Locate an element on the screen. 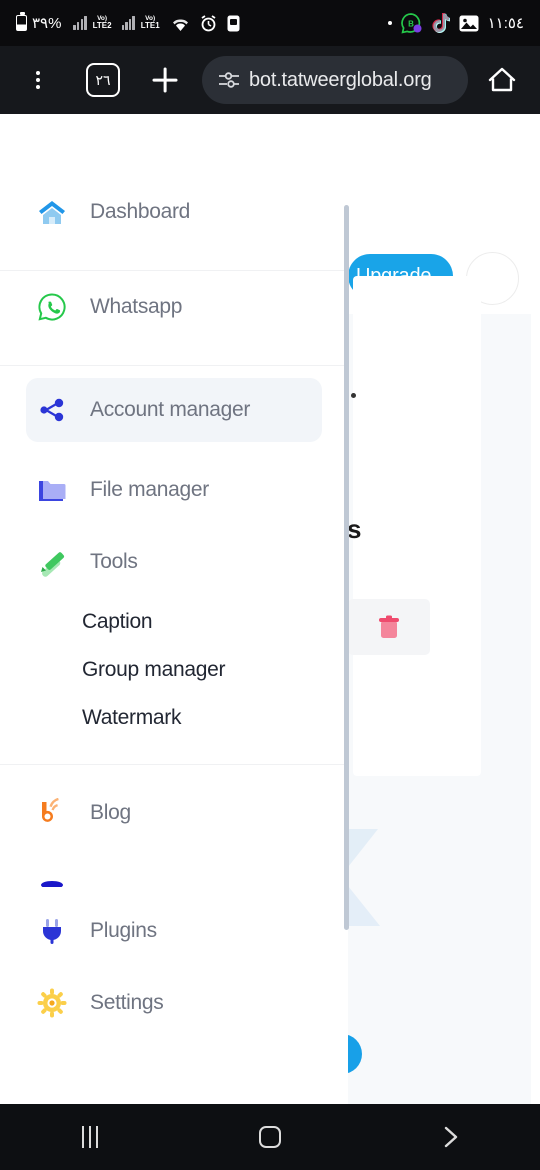  sidebar-label: Account manager is located at coordinates (170, 409).